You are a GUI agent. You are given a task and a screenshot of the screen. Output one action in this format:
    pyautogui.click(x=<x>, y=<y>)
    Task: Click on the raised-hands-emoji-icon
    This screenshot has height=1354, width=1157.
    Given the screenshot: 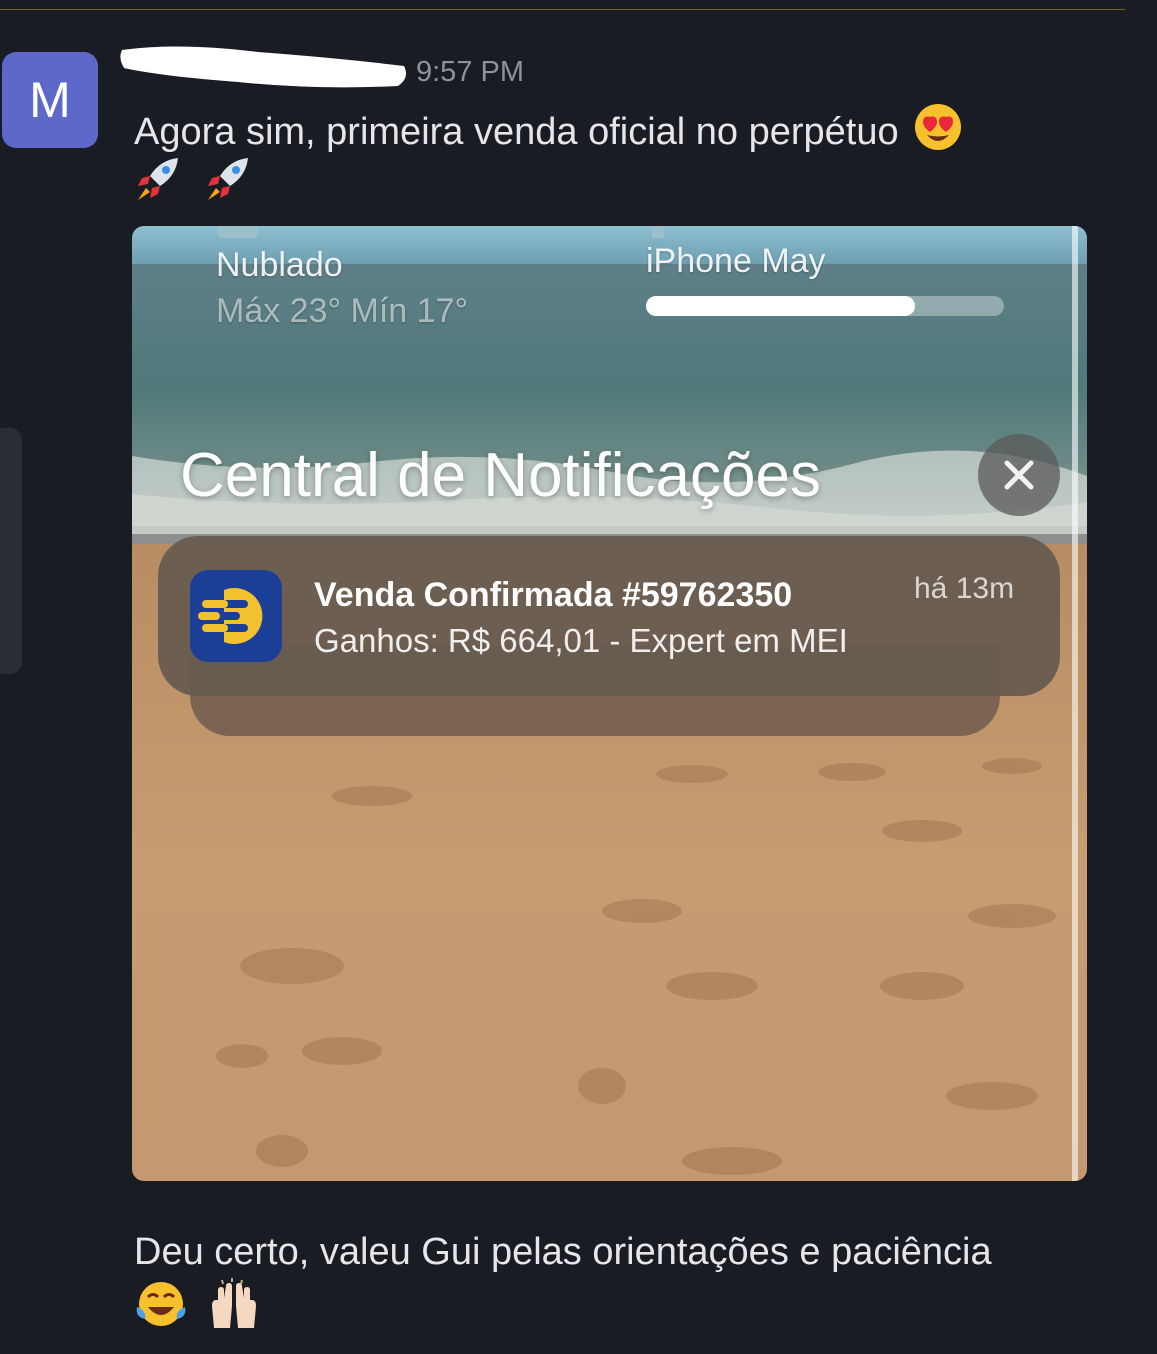 What is the action you would take?
    pyautogui.click(x=234, y=1303)
    